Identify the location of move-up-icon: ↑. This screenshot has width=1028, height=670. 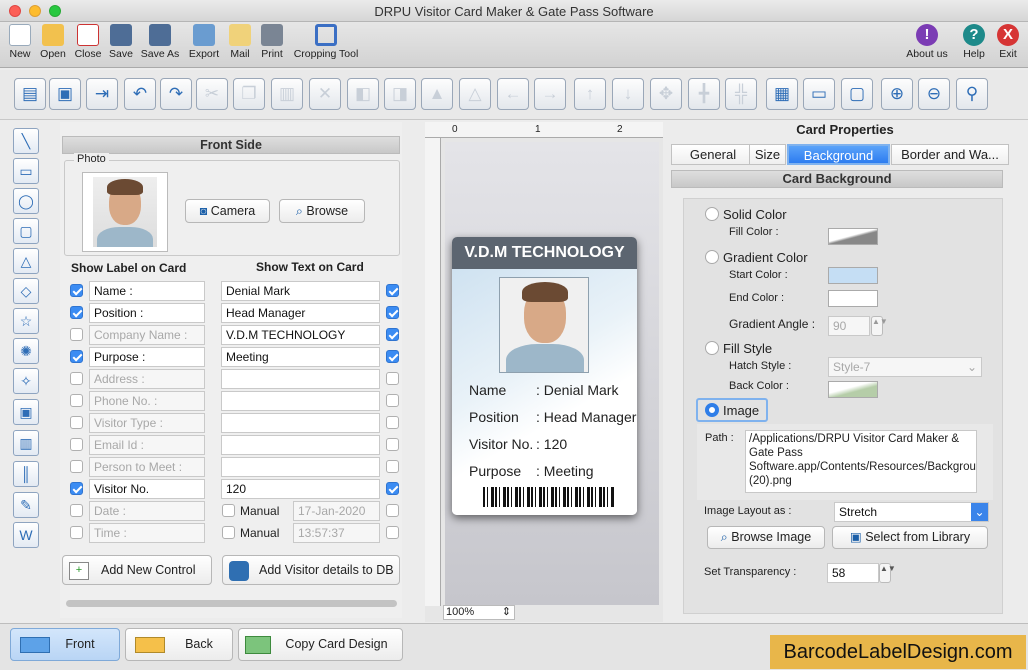
(590, 94).